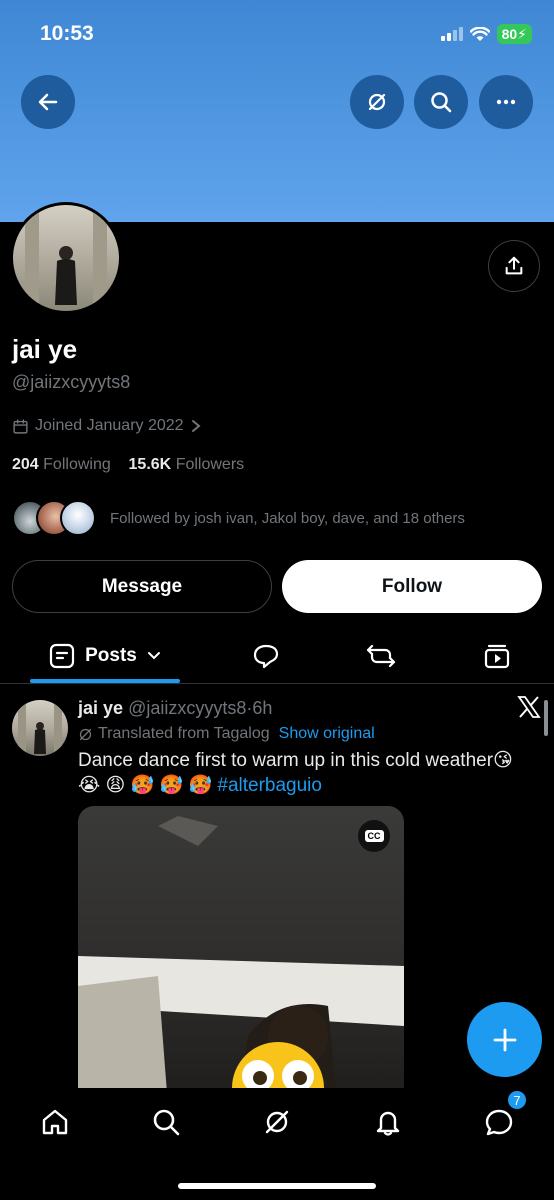  What do you see at coordinates (20, 426) in the screenshot?
I see `calendar-icon` at bounding box center [20, 426].